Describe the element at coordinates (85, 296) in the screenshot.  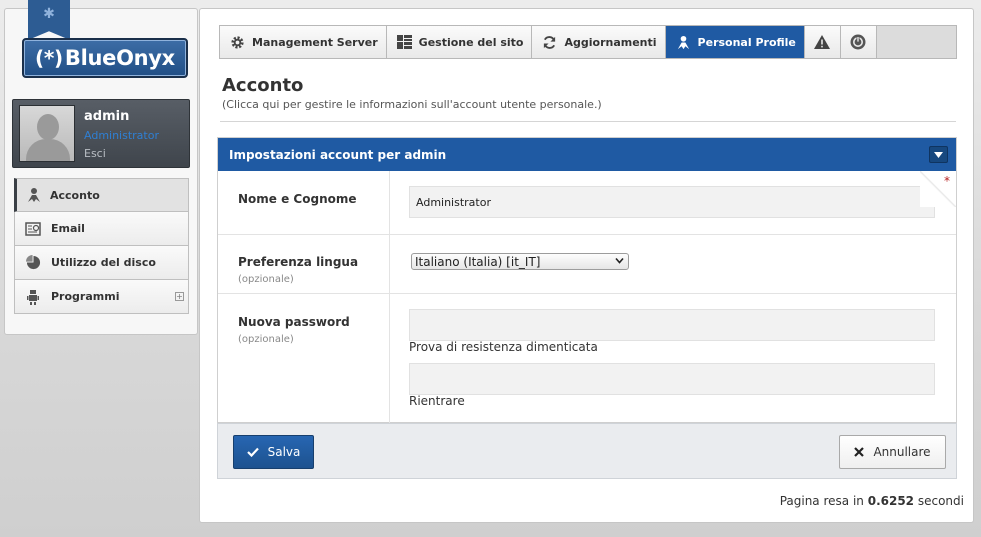
I see `sidebar-item-label: Programmi` at that location.